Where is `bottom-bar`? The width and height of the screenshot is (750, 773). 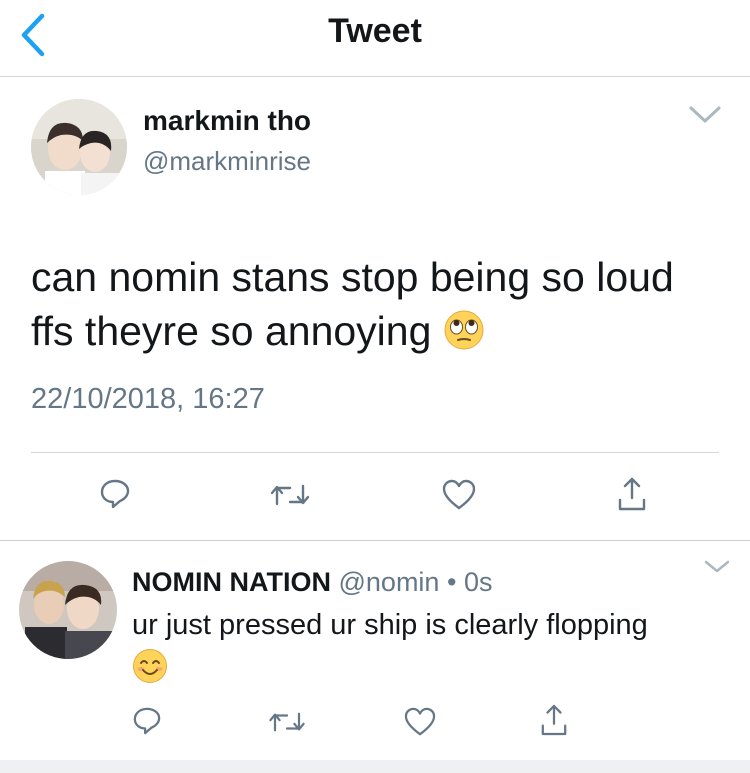 bottom-bar is located at coordinates (375, 766).